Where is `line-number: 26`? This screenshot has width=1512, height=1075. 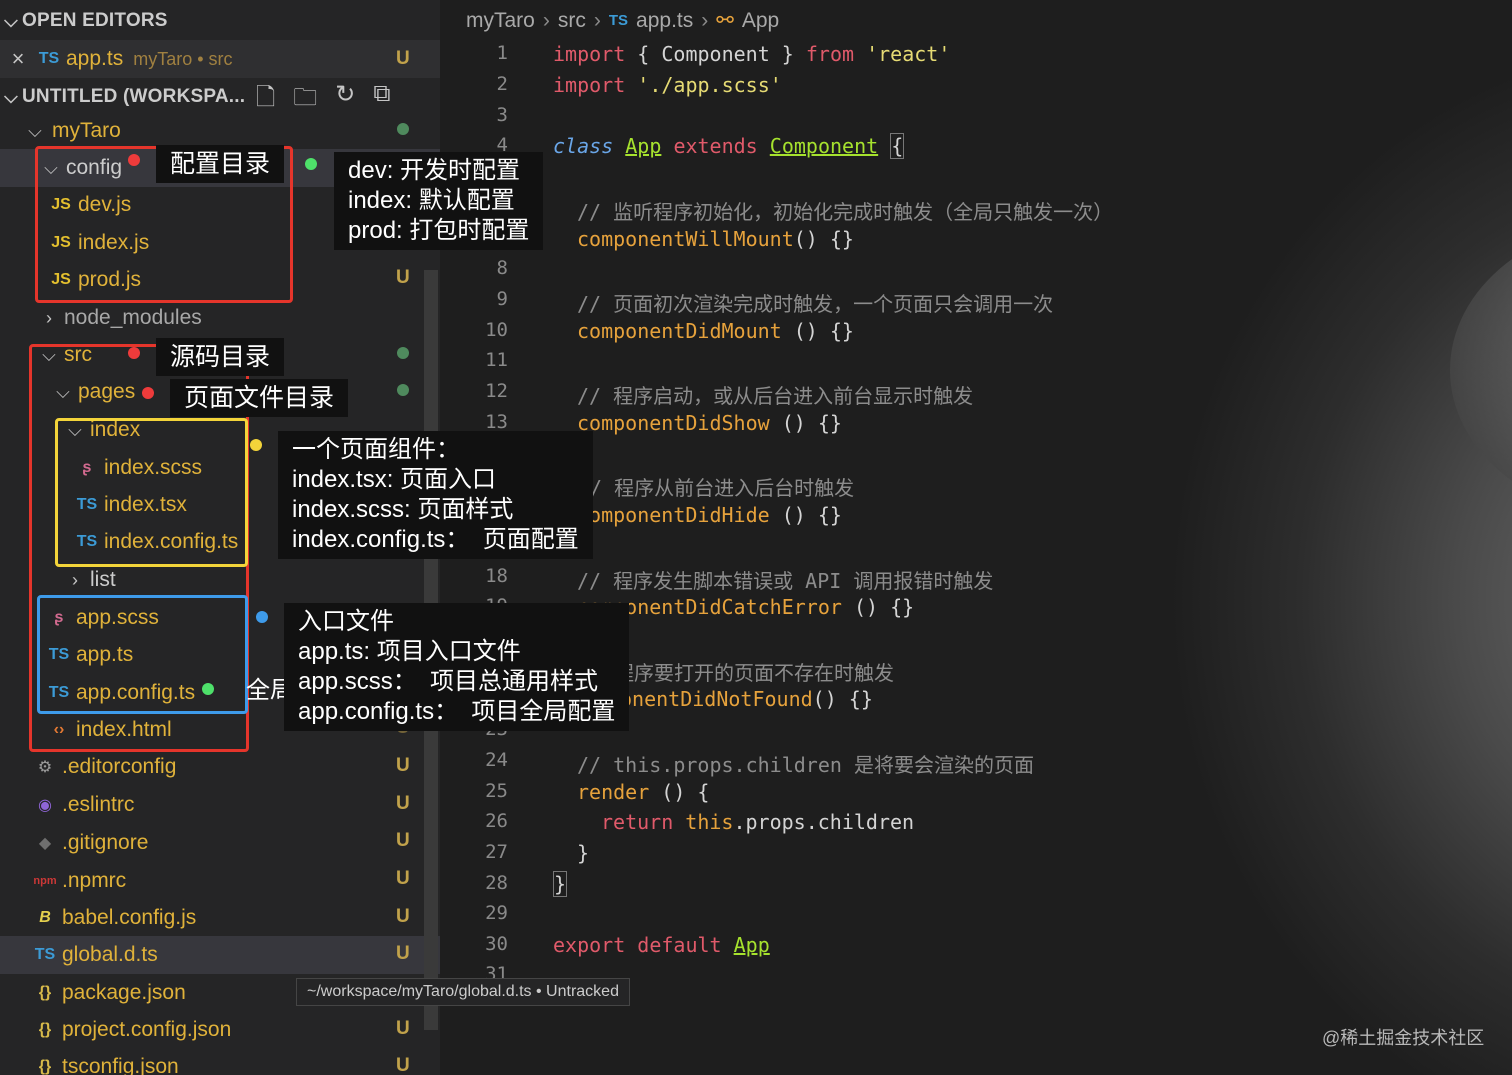 line-number: 26 is located at coordinates (496, 821).